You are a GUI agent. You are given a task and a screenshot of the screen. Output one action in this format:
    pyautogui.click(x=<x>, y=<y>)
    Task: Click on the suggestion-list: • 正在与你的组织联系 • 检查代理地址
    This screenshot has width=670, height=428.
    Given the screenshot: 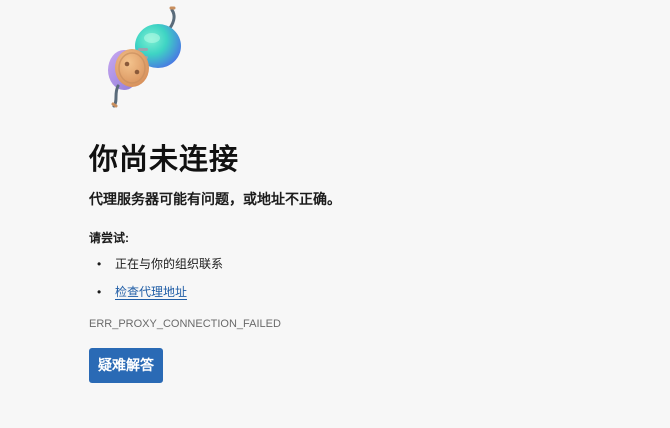 What is the action you would take?
    pyautogui.click(x=160, y=283)
    